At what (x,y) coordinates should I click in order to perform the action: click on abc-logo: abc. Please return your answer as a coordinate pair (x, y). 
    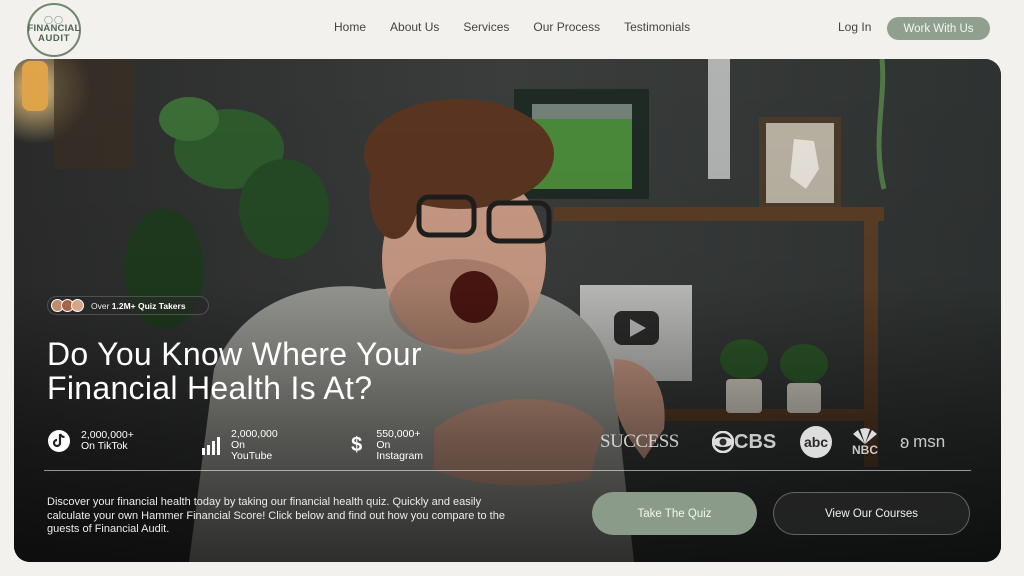
    Looking at the image, I should click on (816, 442).